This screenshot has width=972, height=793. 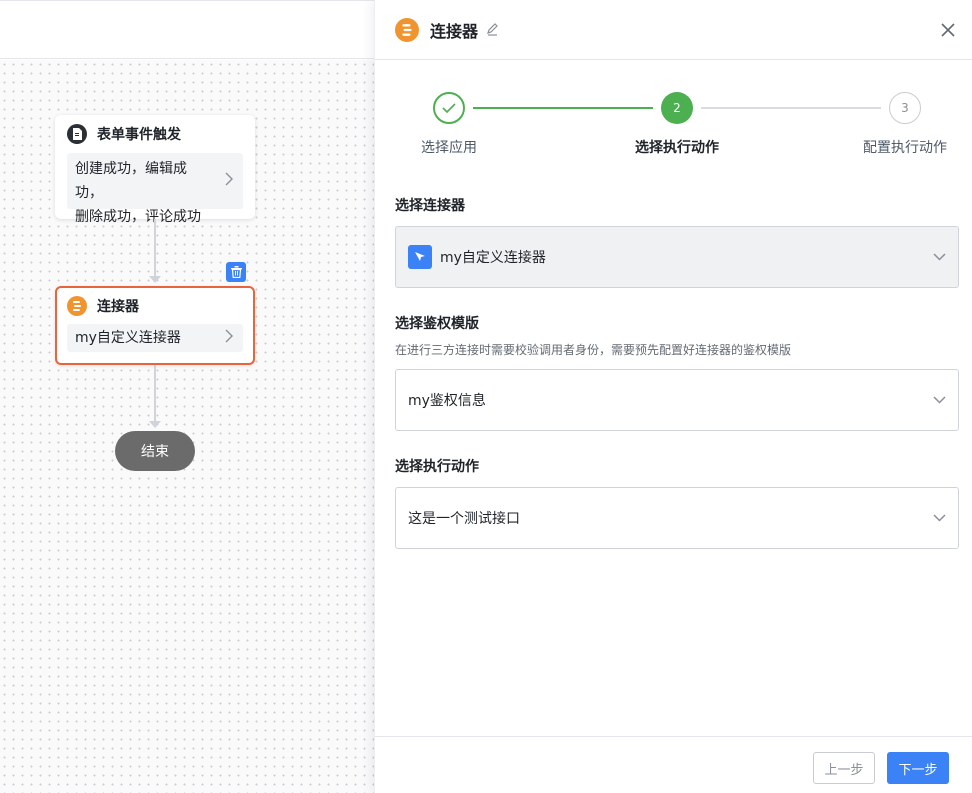 What do you see at coordinates (118, 307) in the screenshot?
I see `connector-node-title: 连接器` at bounding box center [118, 307].